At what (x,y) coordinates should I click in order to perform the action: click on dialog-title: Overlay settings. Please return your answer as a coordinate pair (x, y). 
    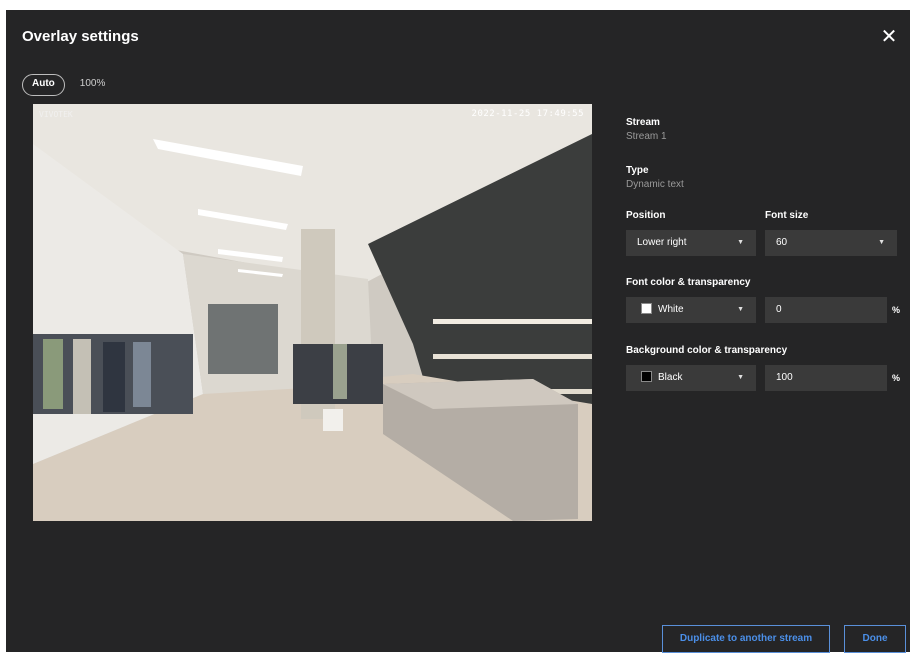
    Looking at the image, I should click on (80, 36).